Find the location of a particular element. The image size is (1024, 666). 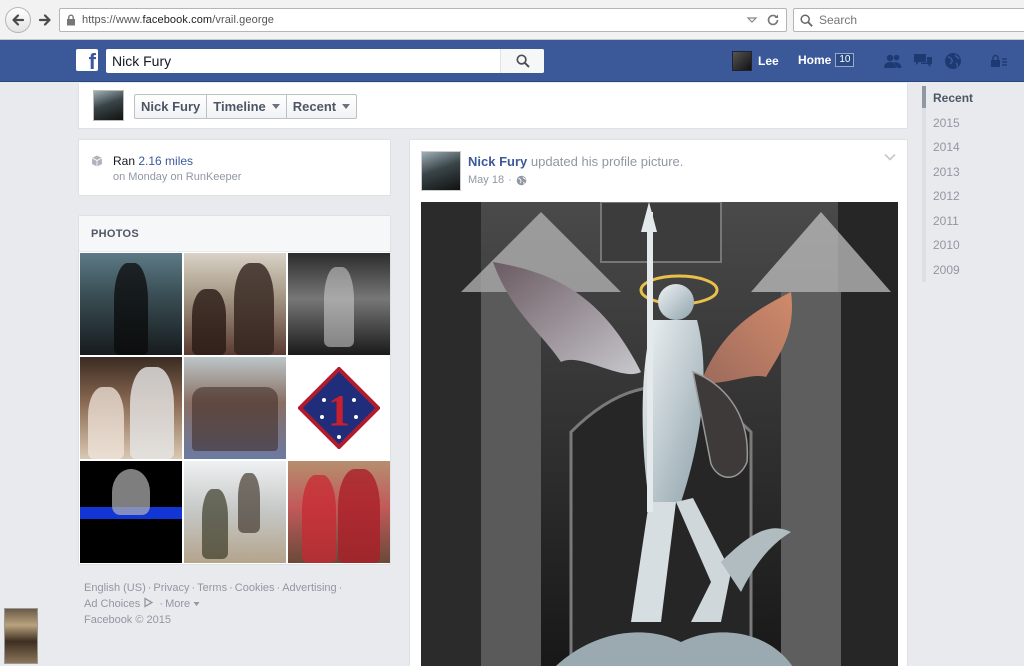

home-link: Home 10 is located at coordinates (826, 60).